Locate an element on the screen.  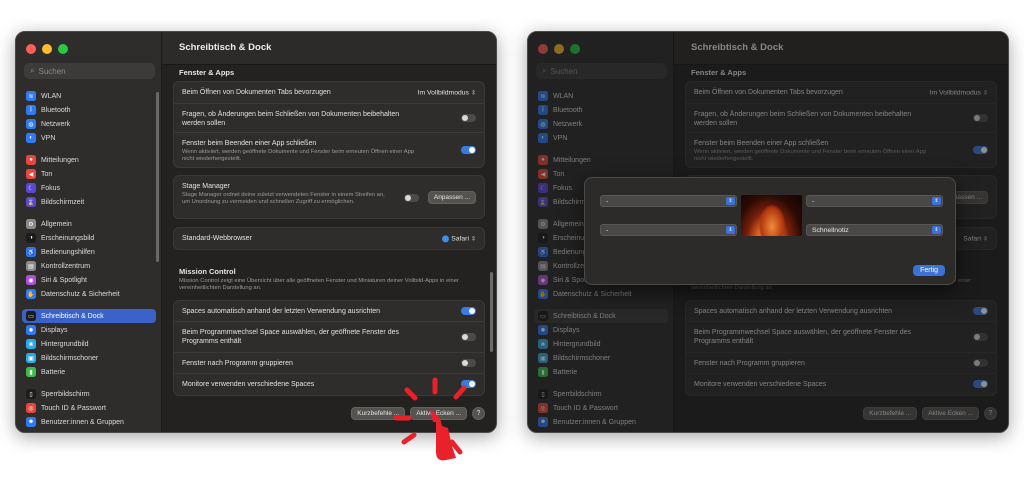
window-controls is located at coordinates (559, 49).